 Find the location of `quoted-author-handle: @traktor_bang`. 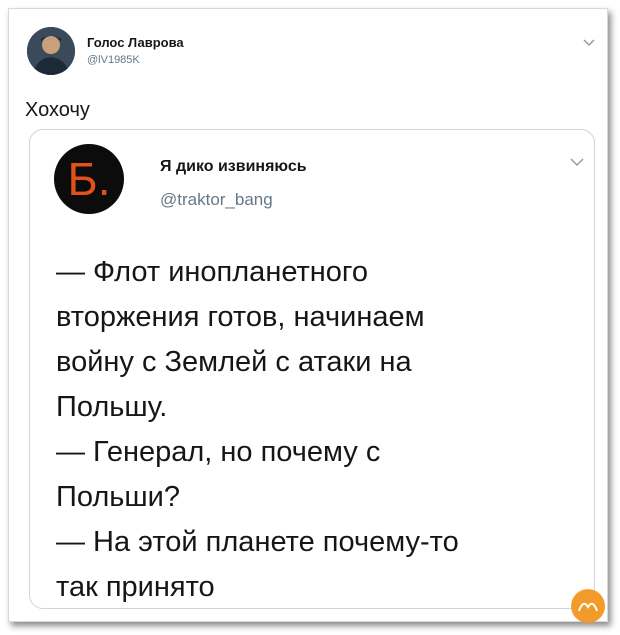

quoted-author-handle: @traktor_bang is located at coordinates (216, 200).